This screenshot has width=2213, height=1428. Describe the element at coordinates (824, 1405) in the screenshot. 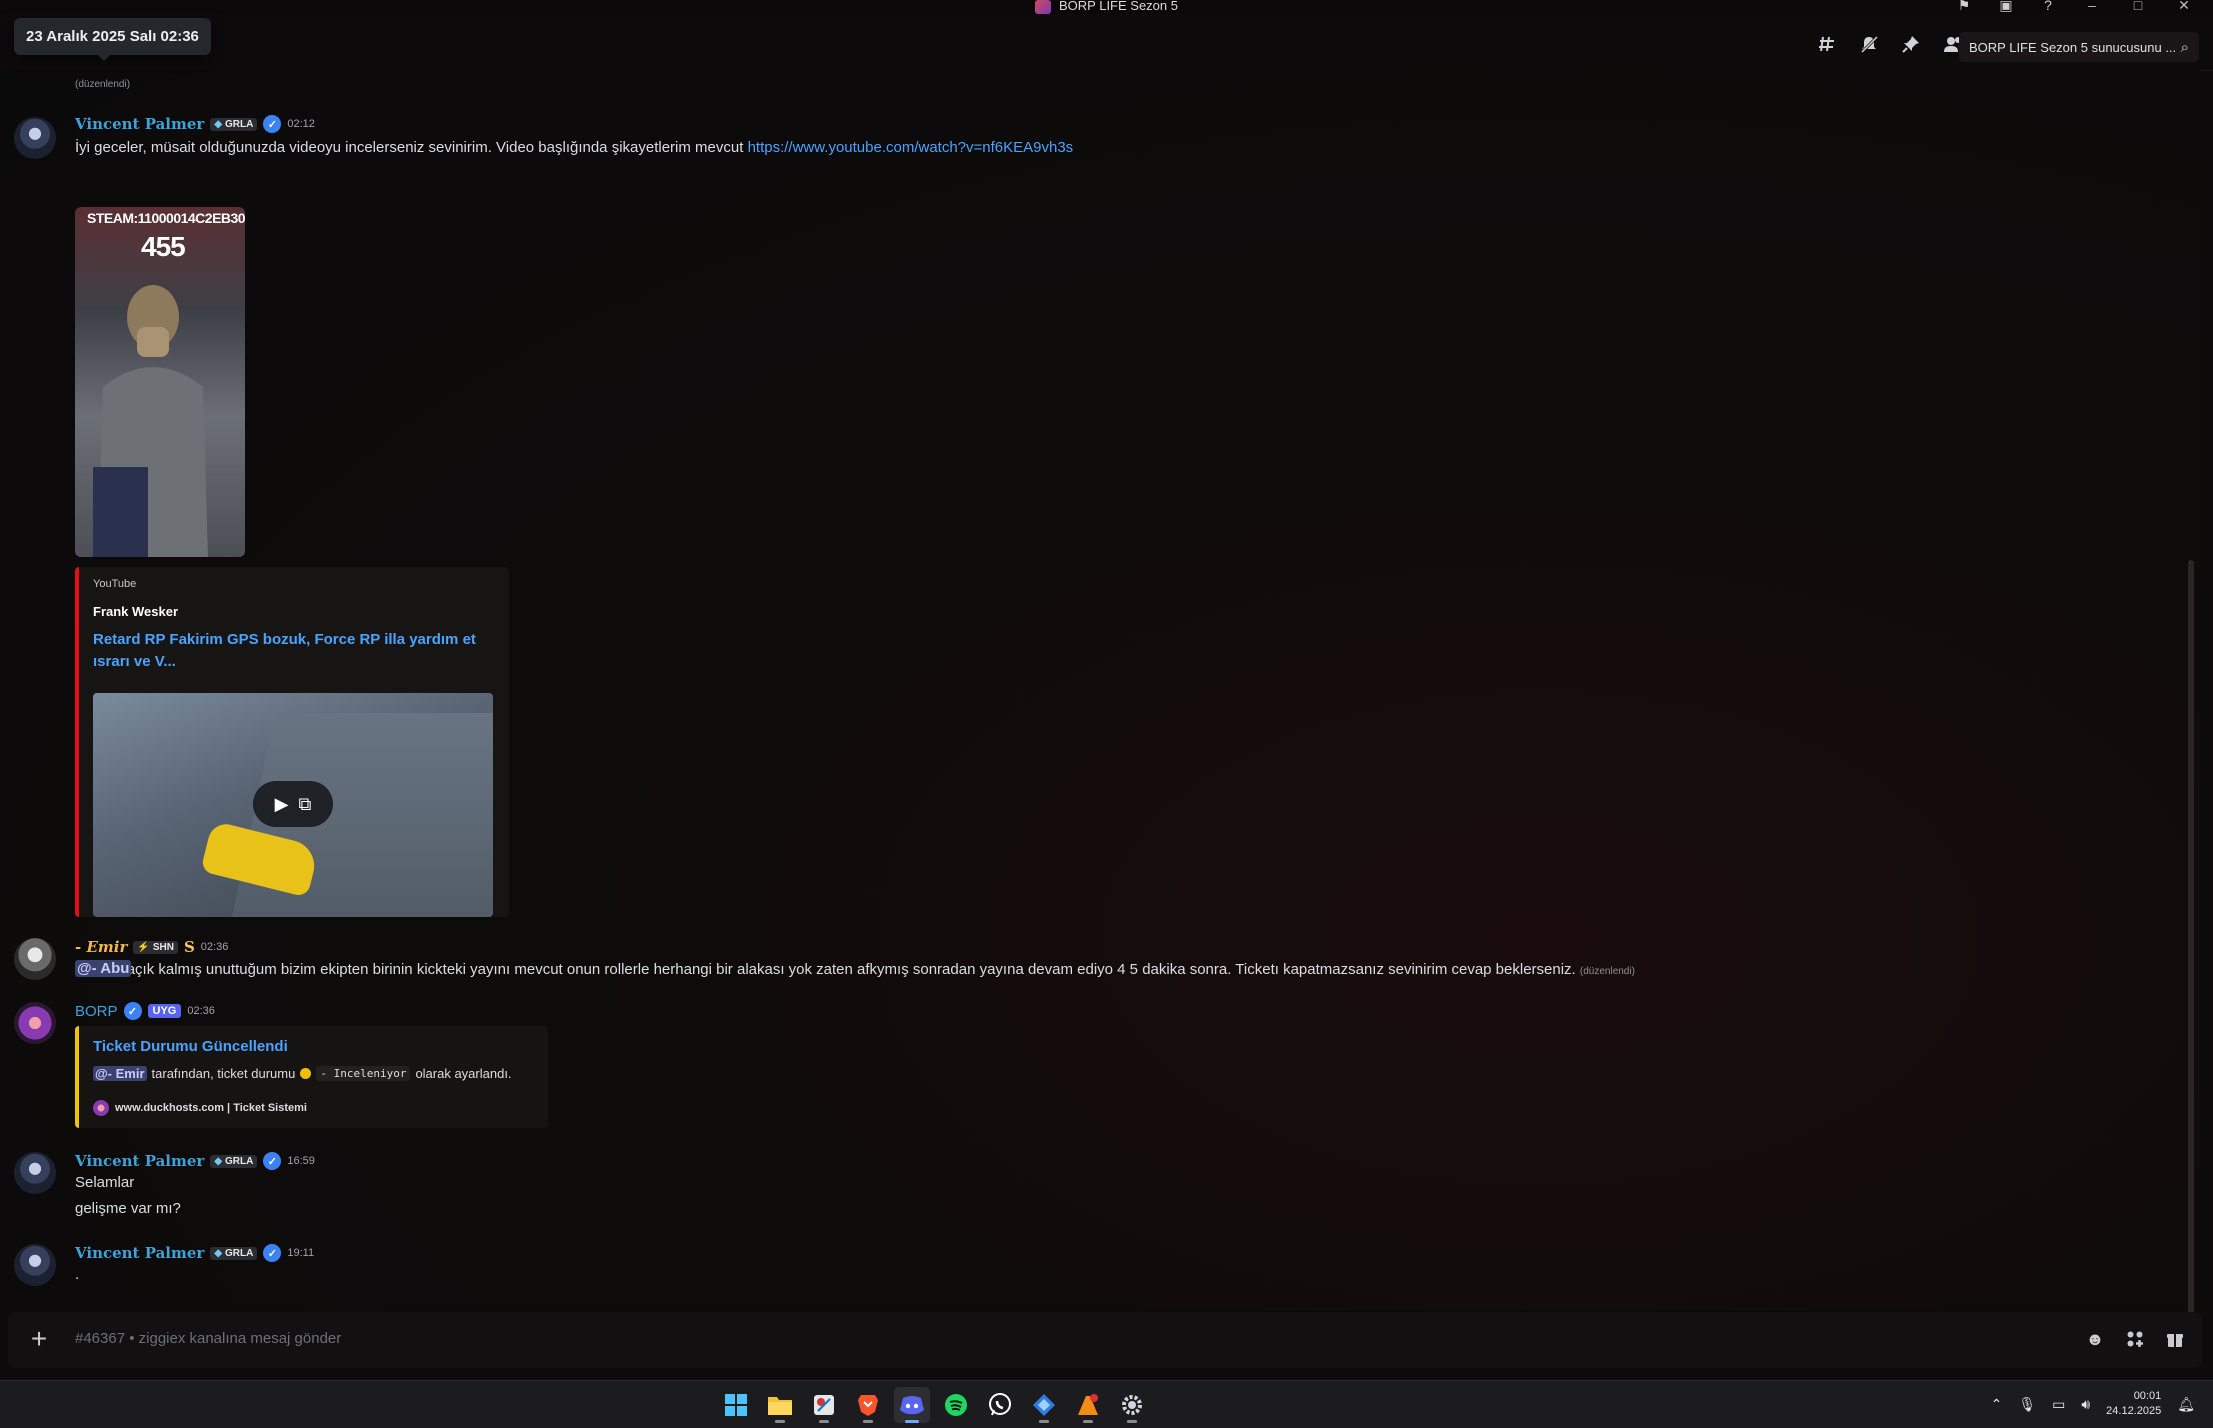

I see `snipping-tool-icon` at that location.